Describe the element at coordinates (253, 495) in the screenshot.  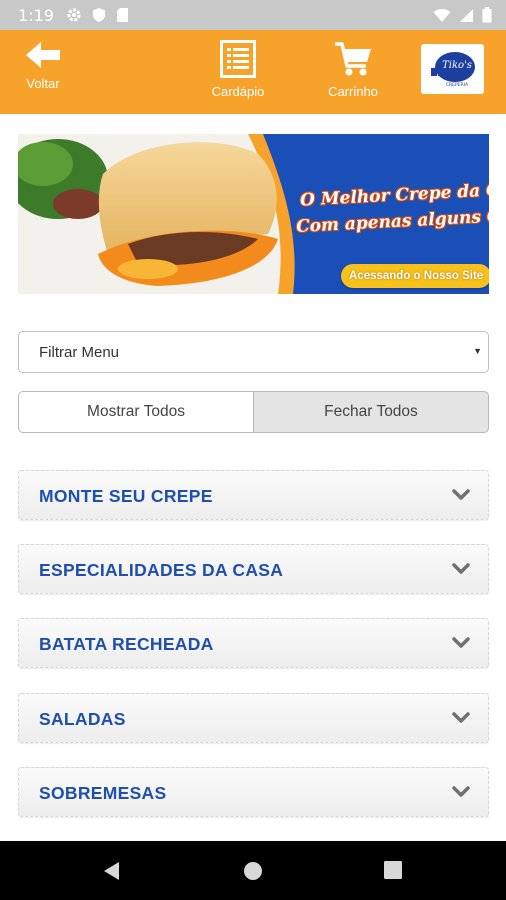
I see `category-monte-seu-crepe: MONTE SEU CREPE` at that location.